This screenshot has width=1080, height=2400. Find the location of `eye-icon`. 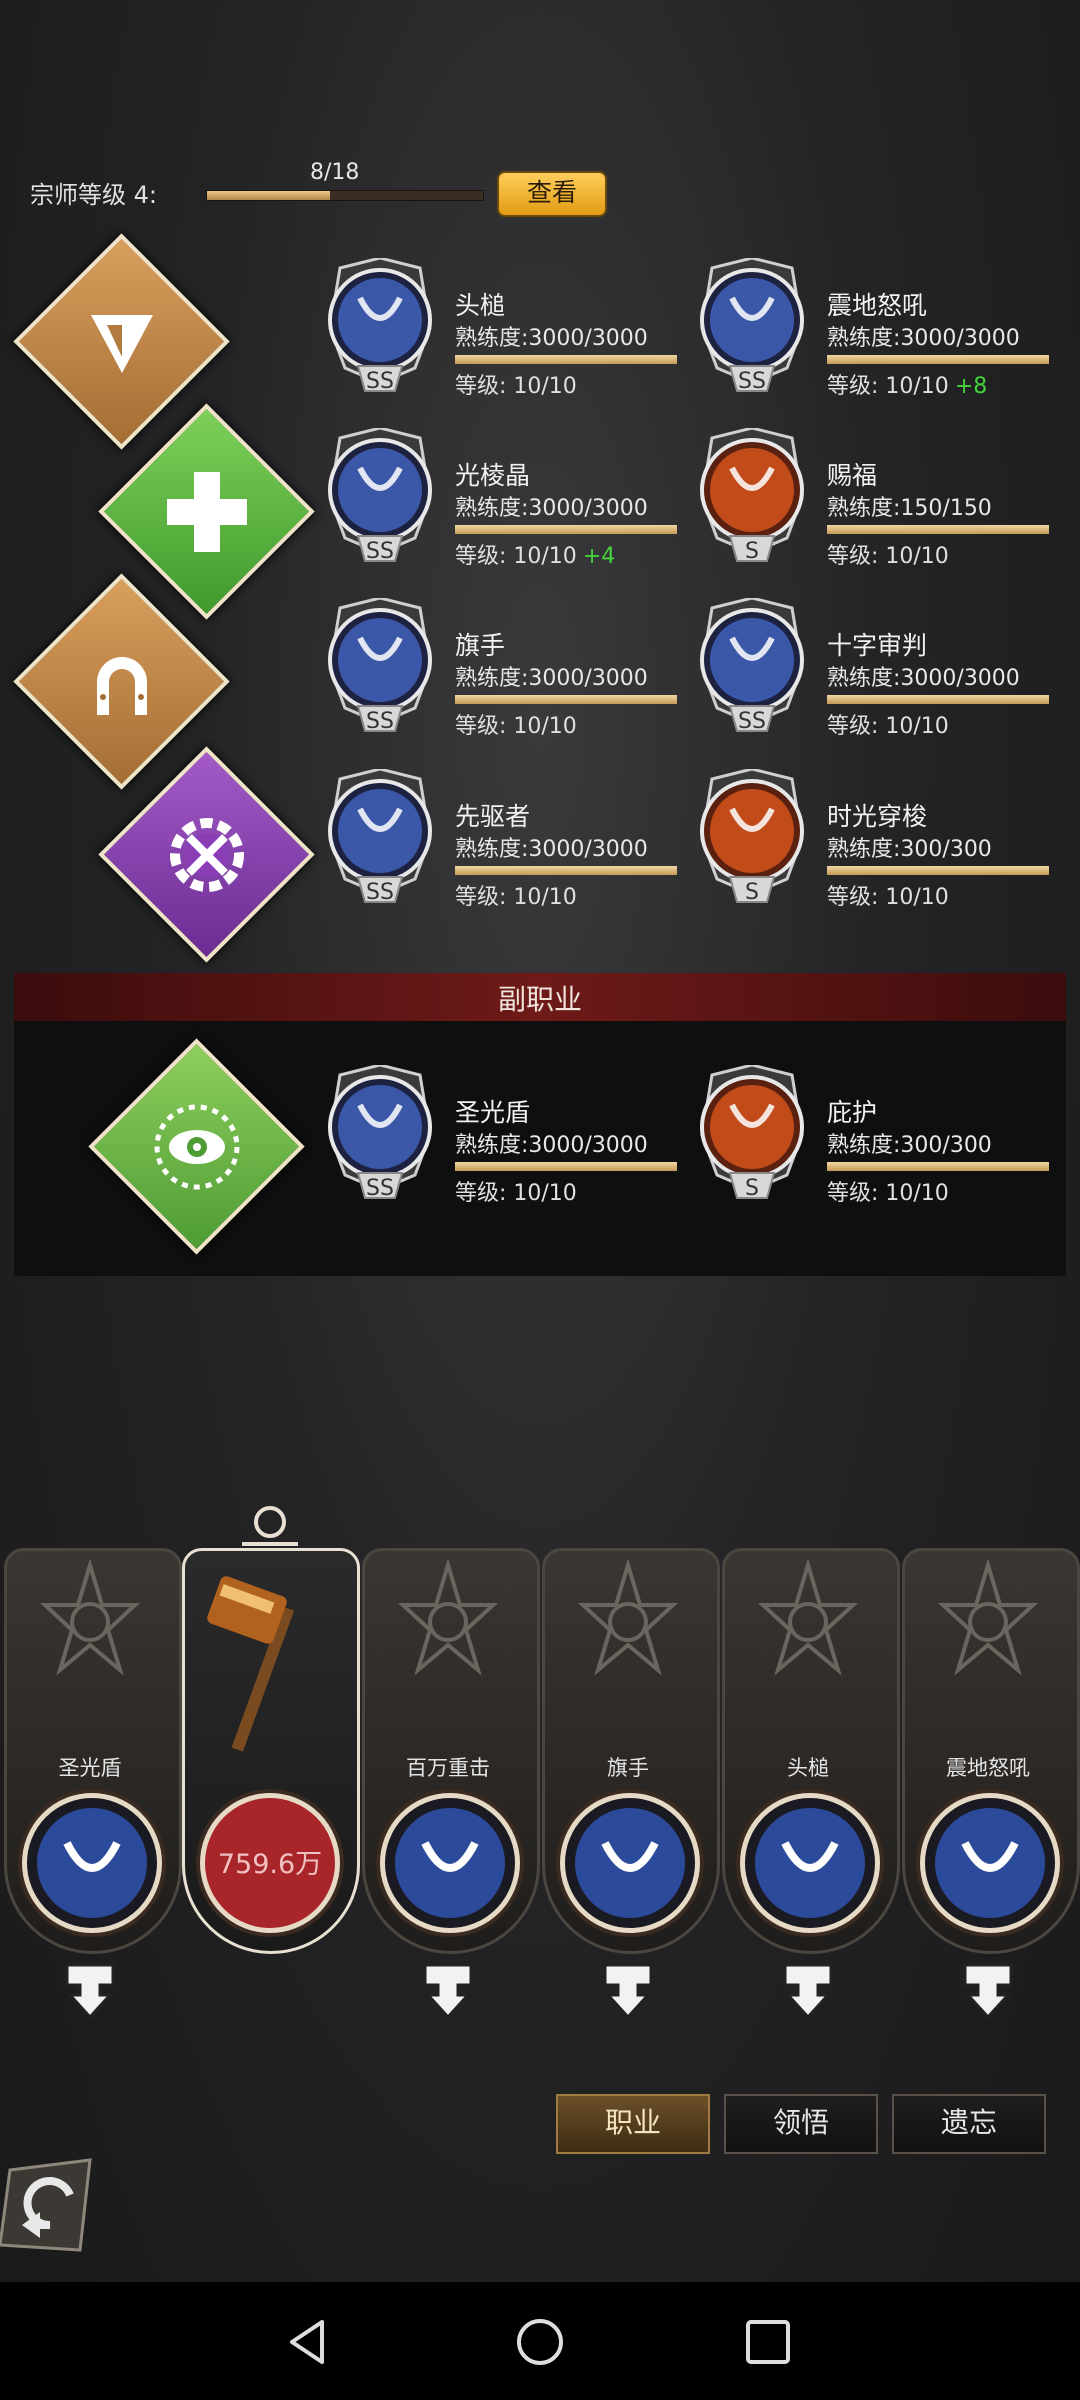

eye-icon is located at coordinates (196, 1146).